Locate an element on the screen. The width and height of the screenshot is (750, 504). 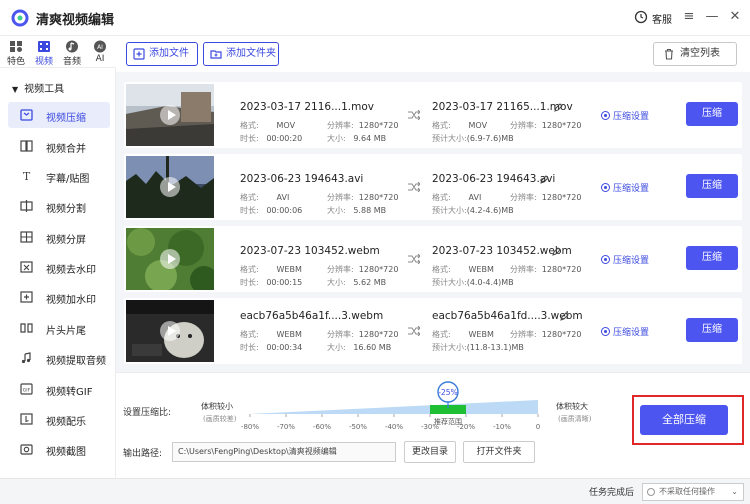
sidebar-item-label: 视频配乐 is located at coordinates (66, 422).